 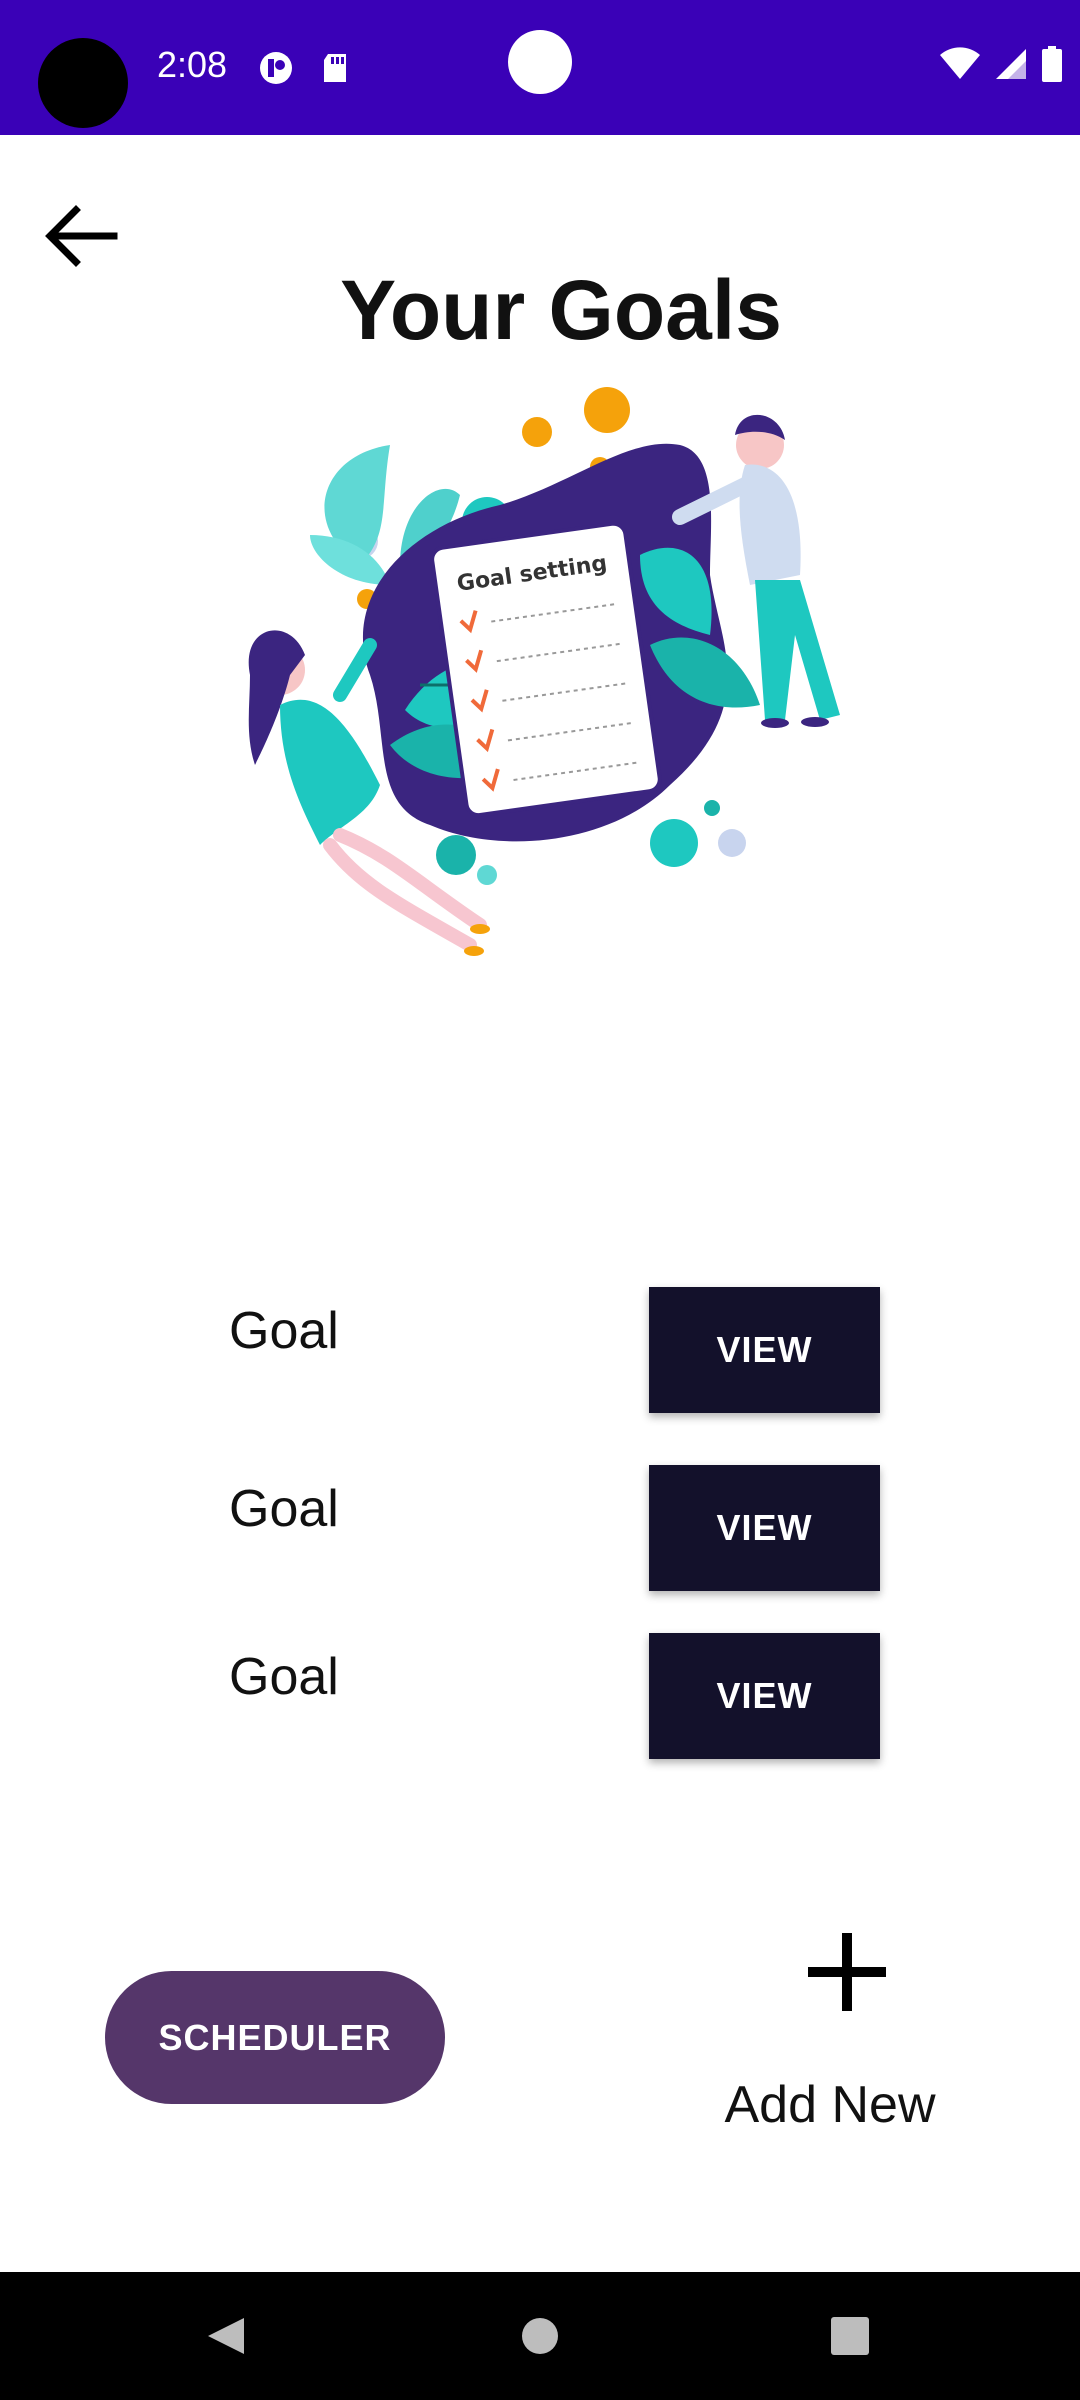 I want to click on signal-icon, so click(x=1011, y=64).